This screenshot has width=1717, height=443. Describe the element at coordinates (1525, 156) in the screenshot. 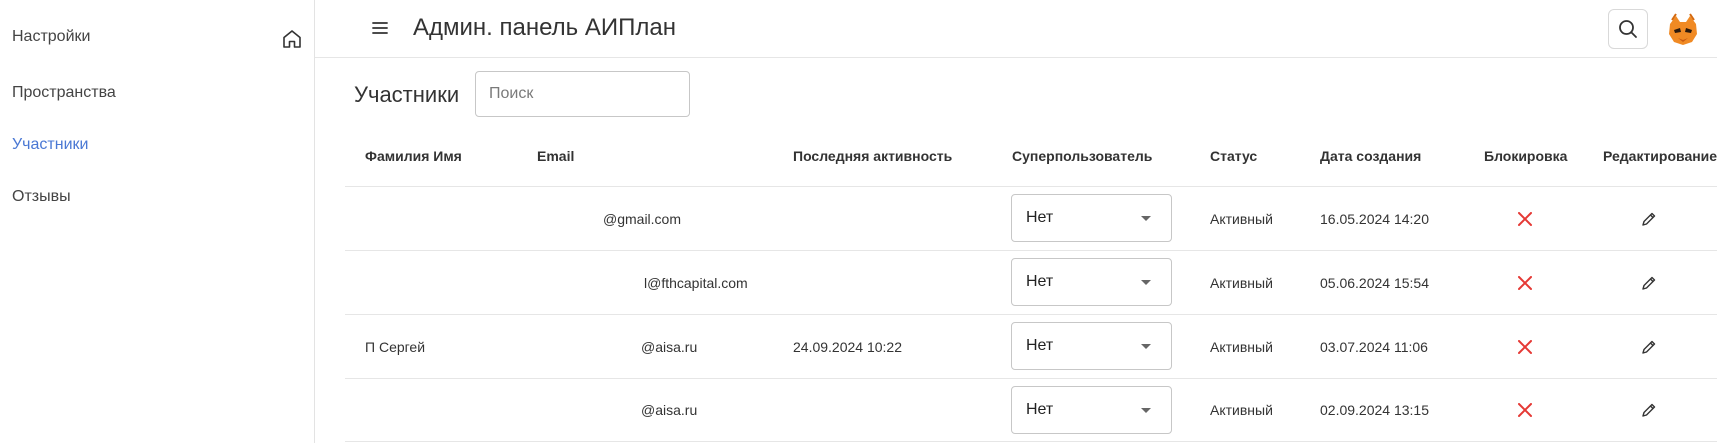

I see `column-header-block: Блокировка` at that location.